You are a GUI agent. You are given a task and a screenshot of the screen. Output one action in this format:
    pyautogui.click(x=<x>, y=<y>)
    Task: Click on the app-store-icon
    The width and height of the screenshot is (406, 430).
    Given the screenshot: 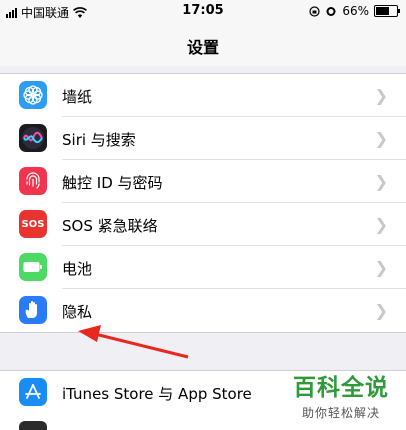 What is the action you would take?
    pyautogui.click(x=33, y=392)
    